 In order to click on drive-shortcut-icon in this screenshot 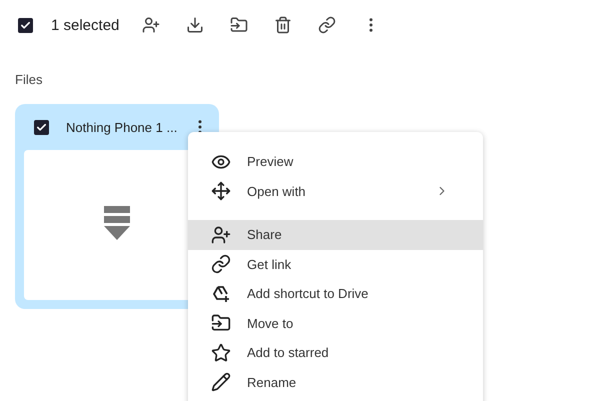, I will do `click(221, 294)`.